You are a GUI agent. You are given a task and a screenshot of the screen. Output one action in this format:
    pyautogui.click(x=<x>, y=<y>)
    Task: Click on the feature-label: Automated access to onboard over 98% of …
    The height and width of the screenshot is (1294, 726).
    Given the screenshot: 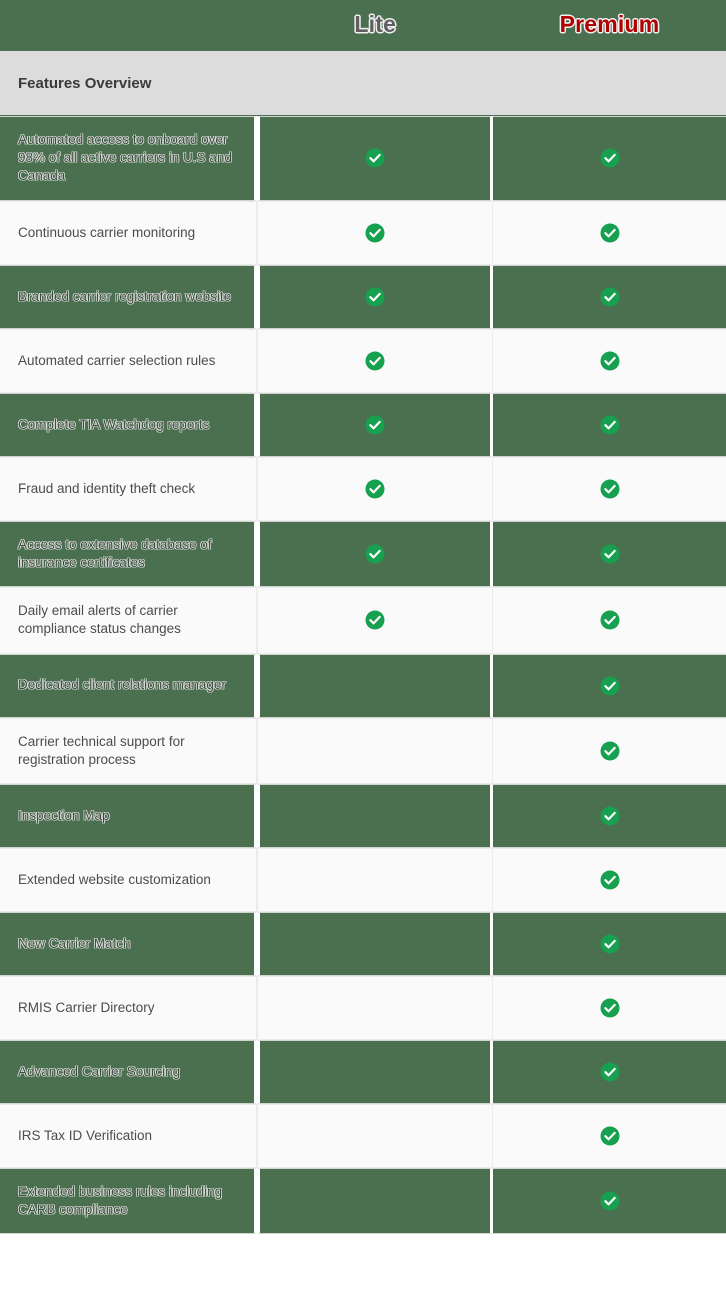 What is the action you would take?
    pyautogui.click(x=129, y=158)
    